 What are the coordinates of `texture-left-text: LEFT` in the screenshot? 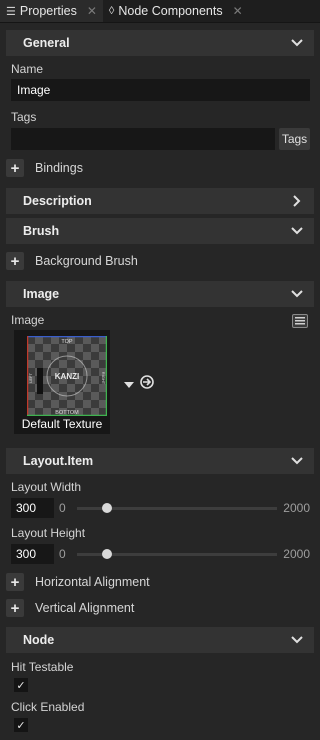 It's located at (30, 378).